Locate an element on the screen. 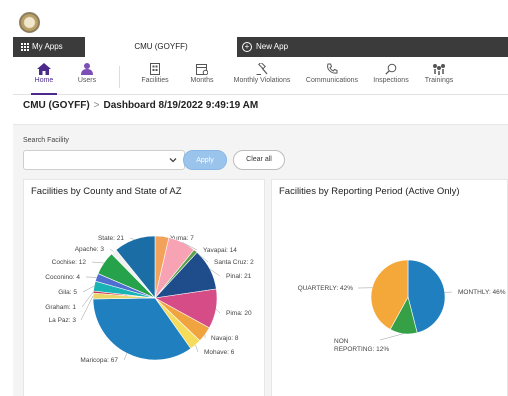 This screenshot has height=396, width=508. county-label-santa-cruz: Santa Cruz: 2 is located at coordinates (234, 262).